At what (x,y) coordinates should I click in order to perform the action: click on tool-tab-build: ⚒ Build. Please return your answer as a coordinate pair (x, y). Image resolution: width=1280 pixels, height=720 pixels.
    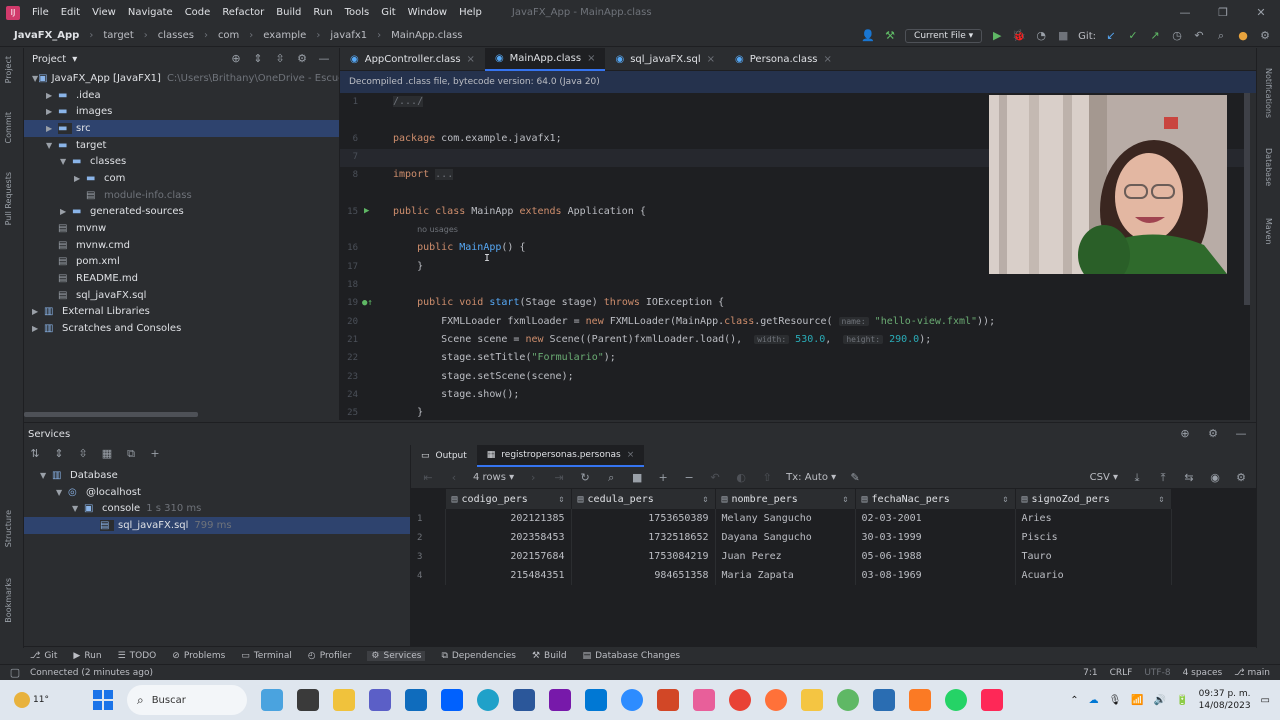
    Looking at the image, I should click on (549, 656).